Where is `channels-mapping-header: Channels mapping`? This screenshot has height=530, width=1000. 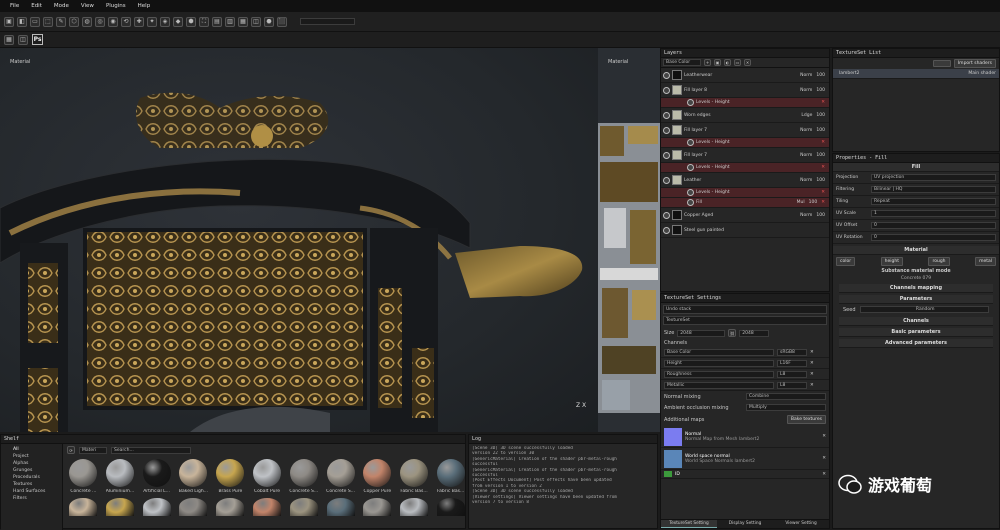 channels-mapping-header: Channels mapping is located at coordinates (916, 288).